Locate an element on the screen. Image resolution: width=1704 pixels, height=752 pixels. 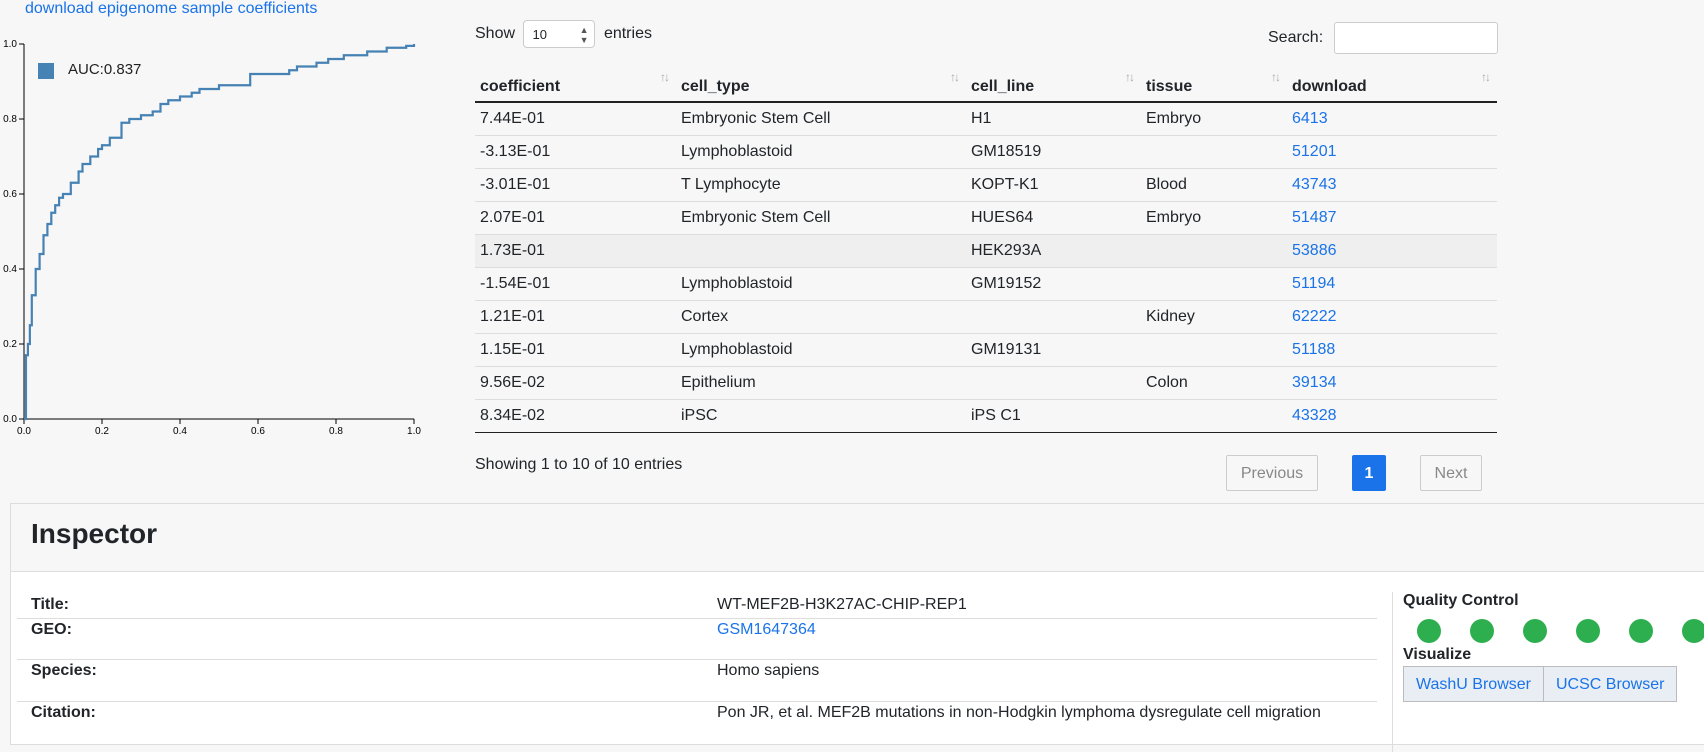
table-row: 1.15E-01 Lymphoblastoid GM19131 51188 is located at coordinates (986, 350).